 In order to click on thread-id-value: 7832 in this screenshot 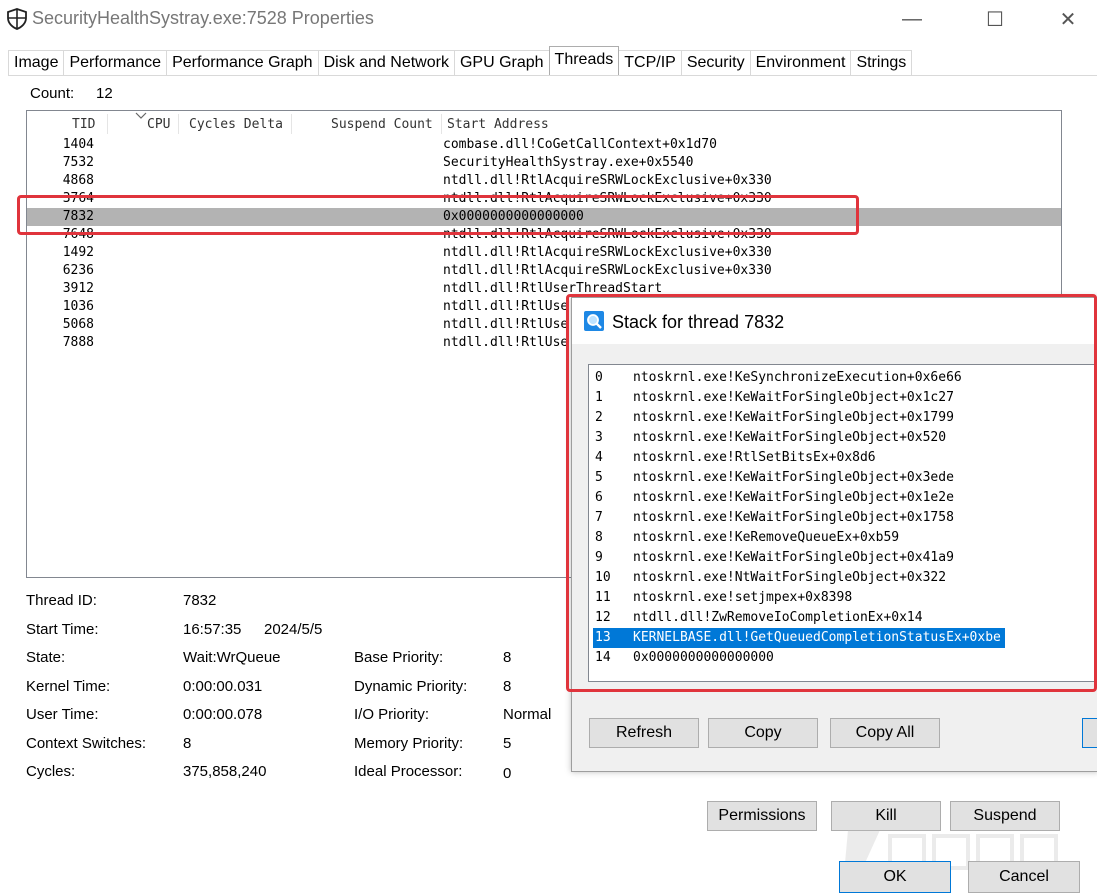, I will do `click(200, 600)`.